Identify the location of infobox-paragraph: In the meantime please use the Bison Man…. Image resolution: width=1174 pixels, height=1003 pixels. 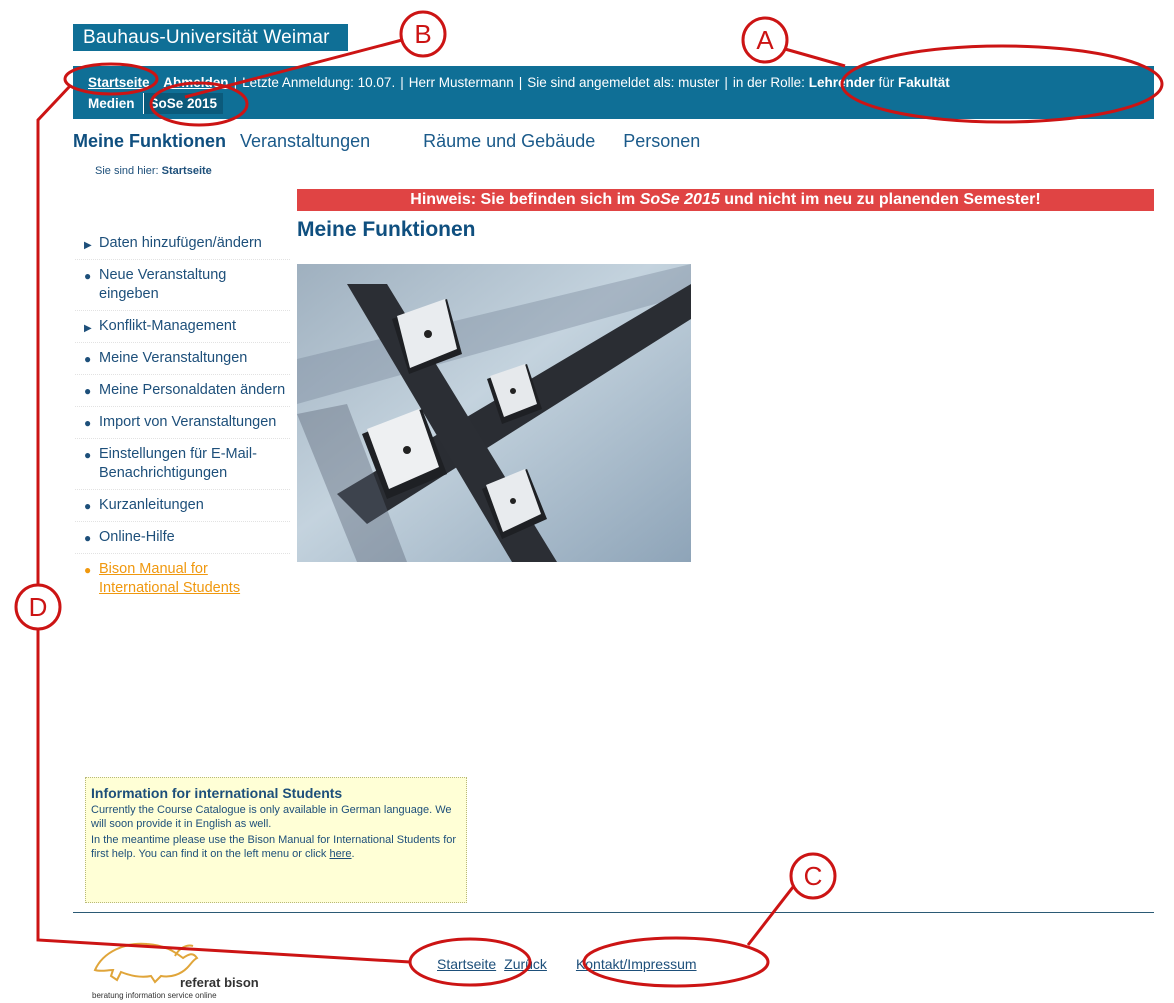
(276, 847).